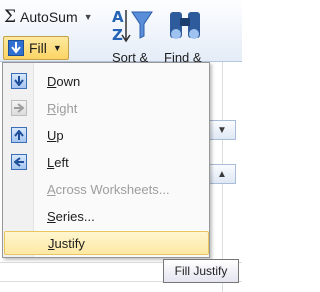 The image size is (320, 292). What do you see at coordinates (117, 35) in the screenshot?
I see `svg-text: Z` at bounding box center [117, 35].